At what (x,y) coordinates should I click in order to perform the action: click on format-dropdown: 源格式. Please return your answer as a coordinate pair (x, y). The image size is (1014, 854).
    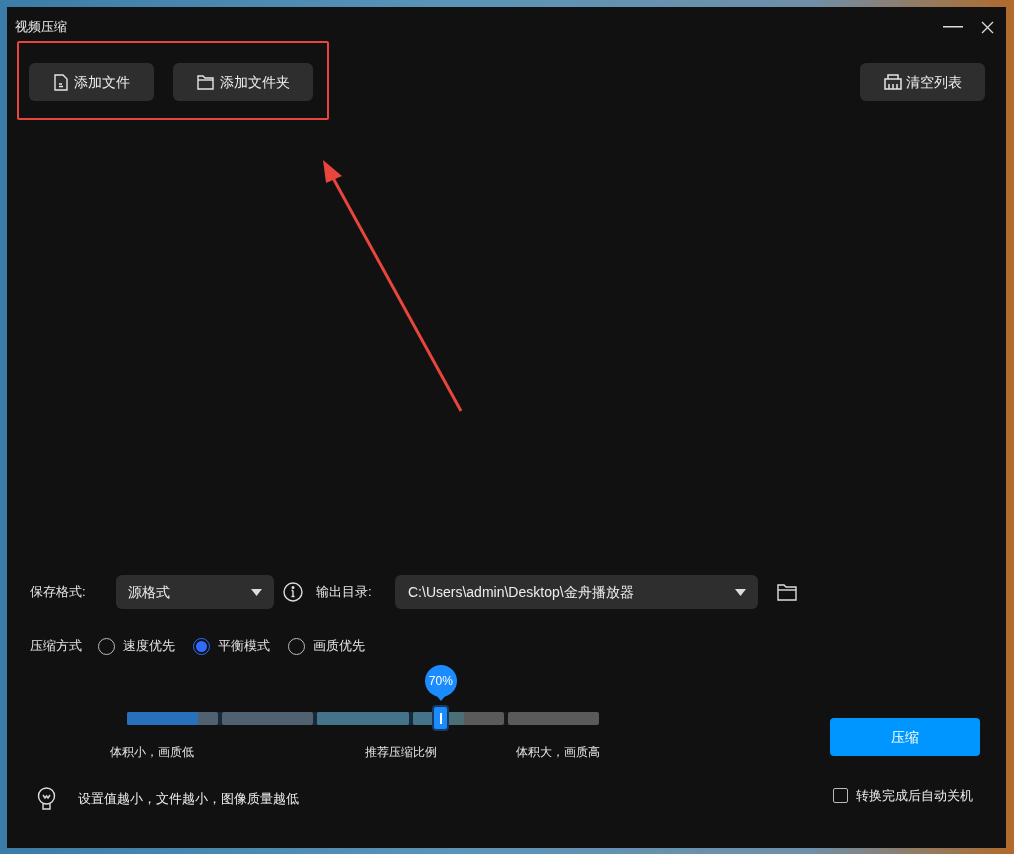
    Looking at the image, I should click on (195, 592).